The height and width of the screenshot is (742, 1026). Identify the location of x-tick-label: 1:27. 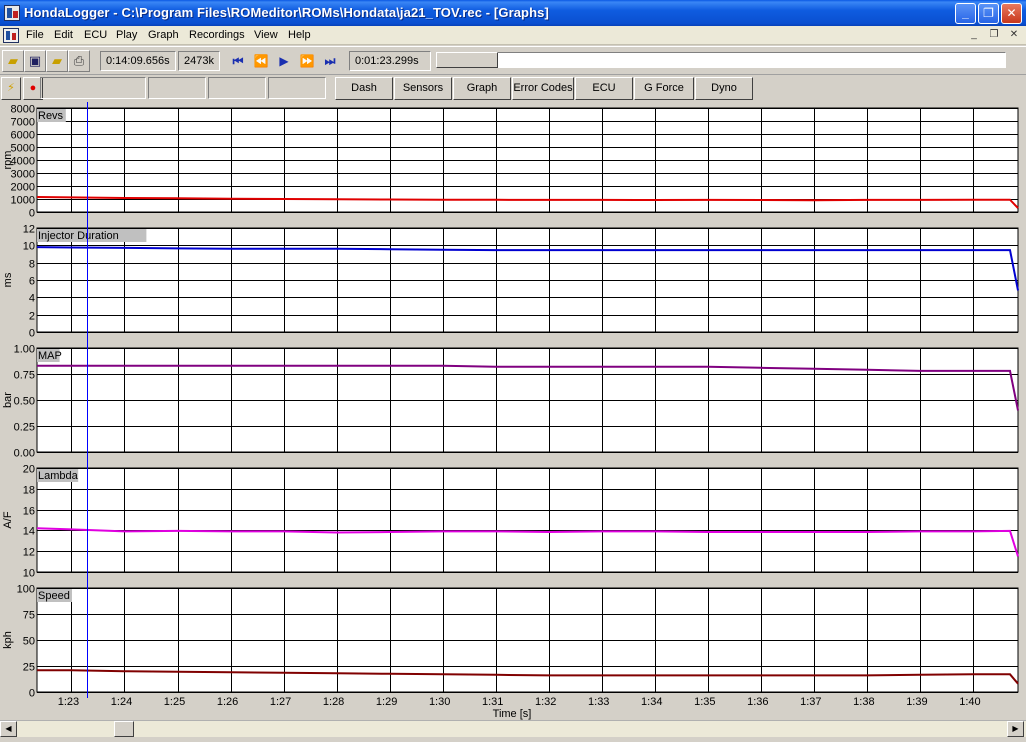
(280, 702).